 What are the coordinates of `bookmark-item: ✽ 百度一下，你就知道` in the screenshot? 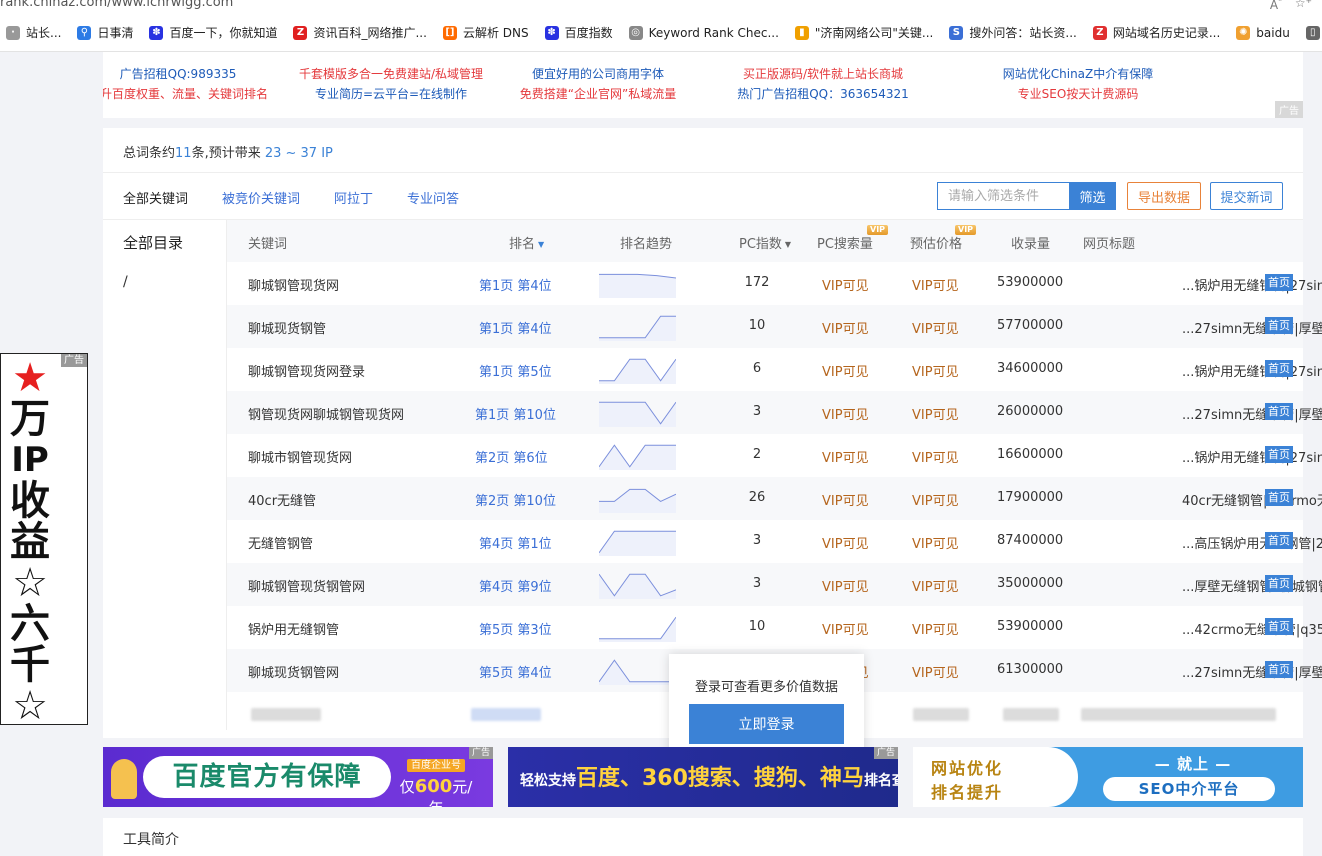 It's located at (213, 32).